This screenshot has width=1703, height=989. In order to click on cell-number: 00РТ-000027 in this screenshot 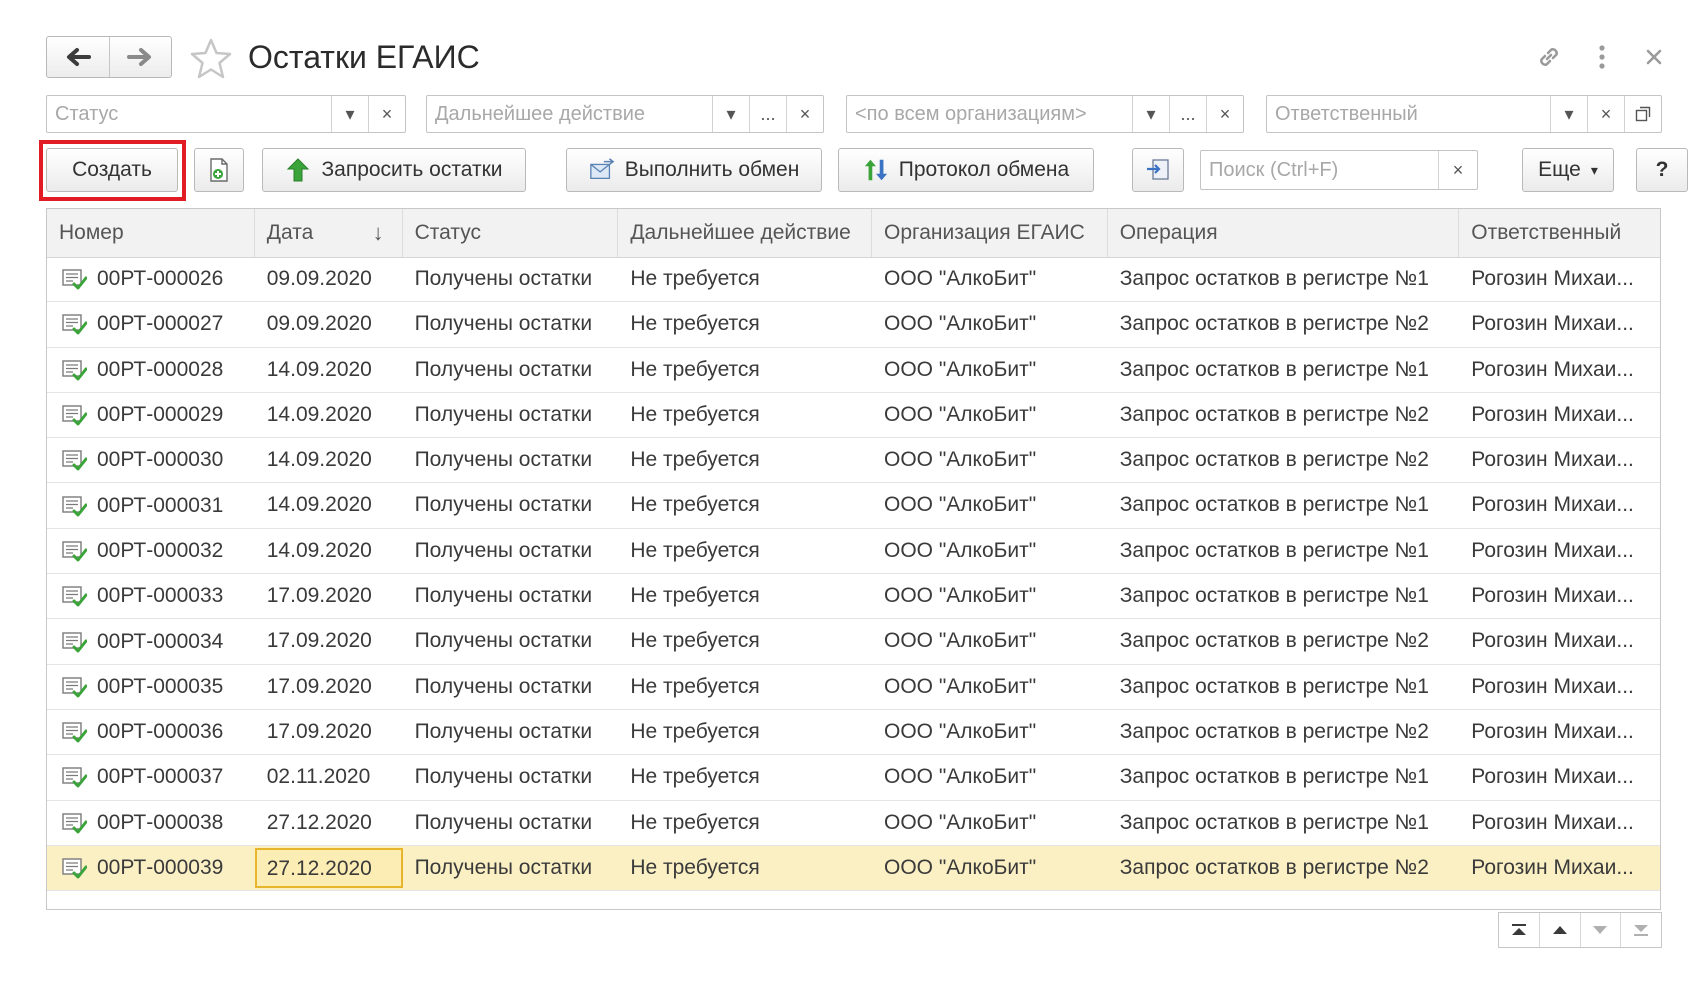, I will do `click(151, 324)`.